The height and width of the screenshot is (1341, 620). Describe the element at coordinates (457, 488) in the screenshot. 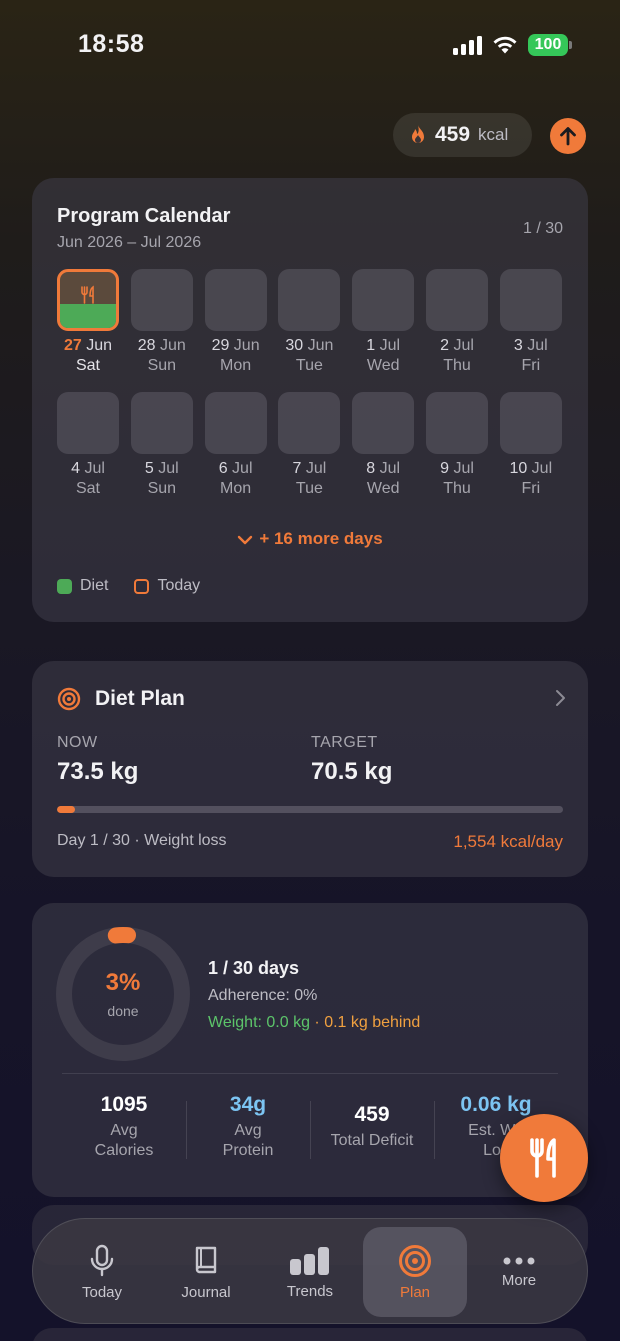

I see `day-weekday: Thu` at that location.